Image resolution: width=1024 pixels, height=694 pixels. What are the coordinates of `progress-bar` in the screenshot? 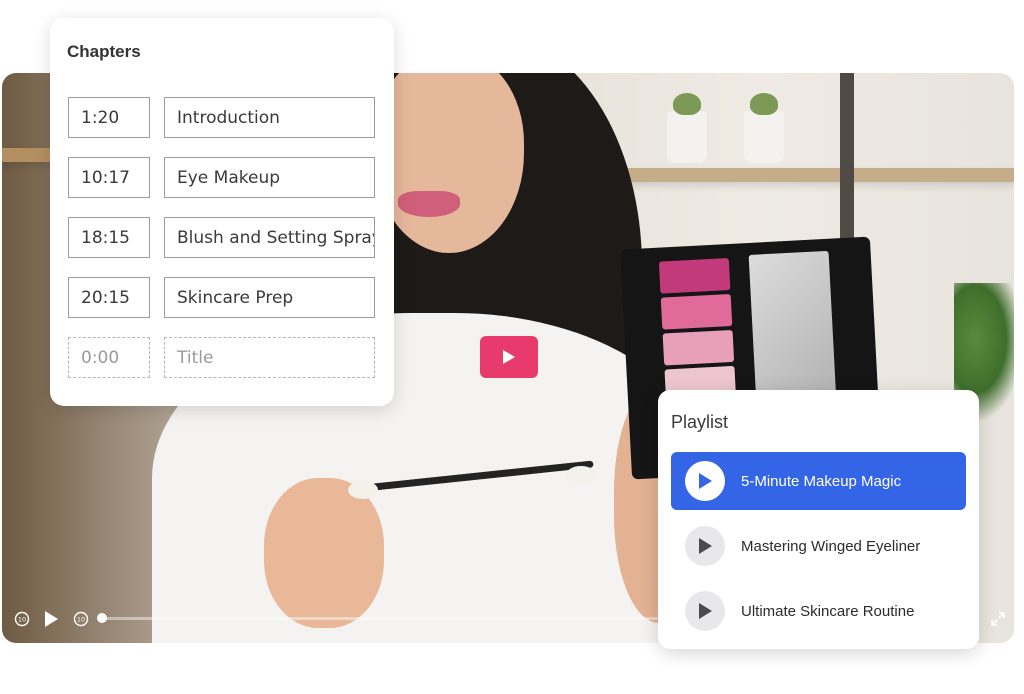 It's located at (377, 618).